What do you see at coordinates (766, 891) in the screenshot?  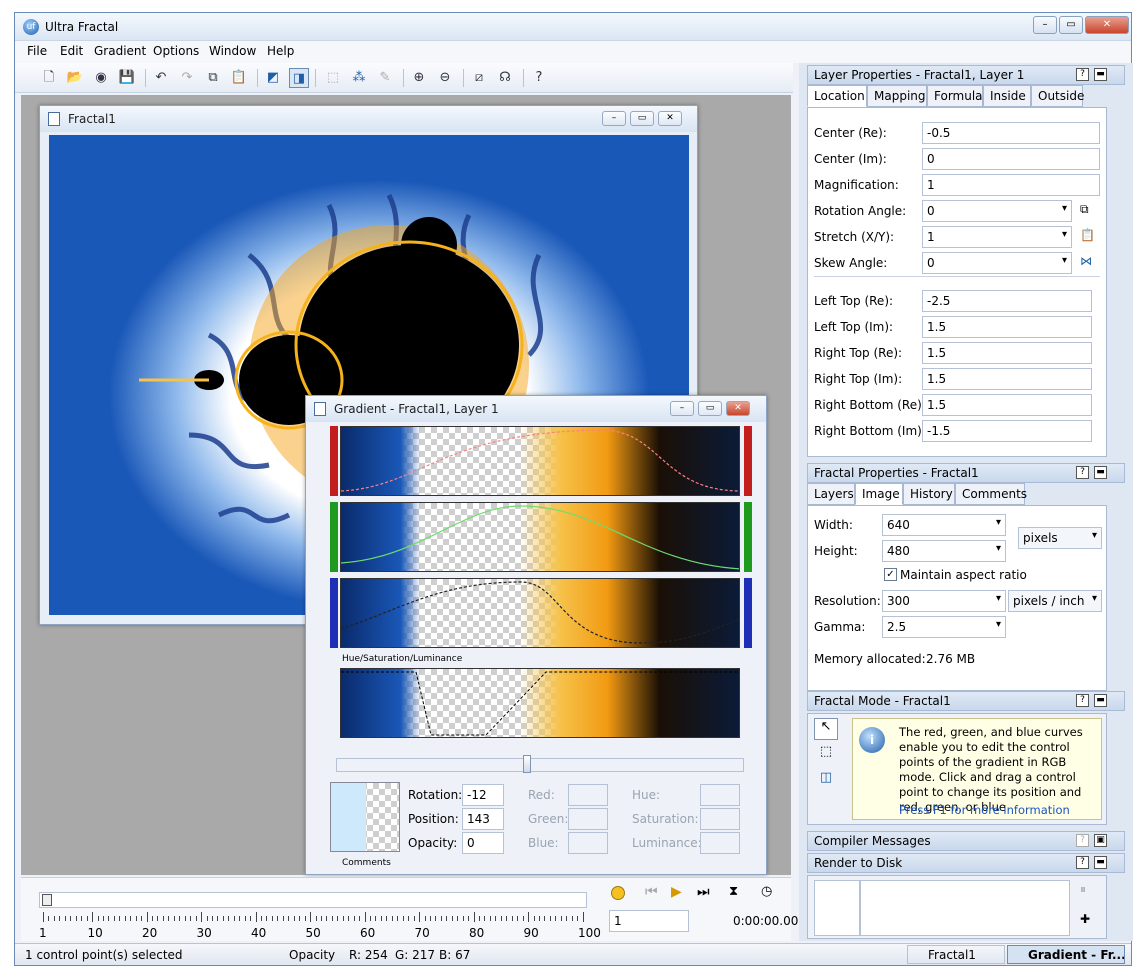 I see `timing-icon: ◷` at bounding box center [766, 891].